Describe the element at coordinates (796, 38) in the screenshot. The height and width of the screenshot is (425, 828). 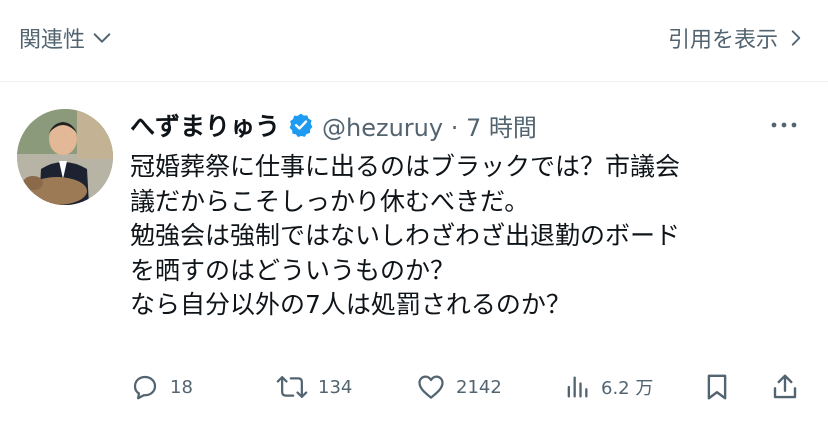
I see `chevron-right-icon` at that location.